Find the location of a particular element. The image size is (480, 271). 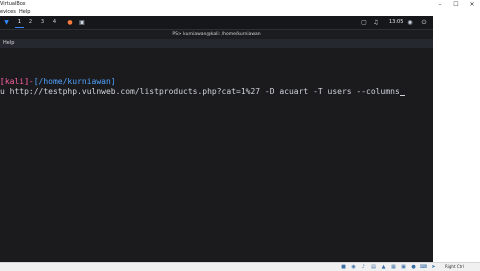

menu-devices: evices is located at coordinates (8, 12).